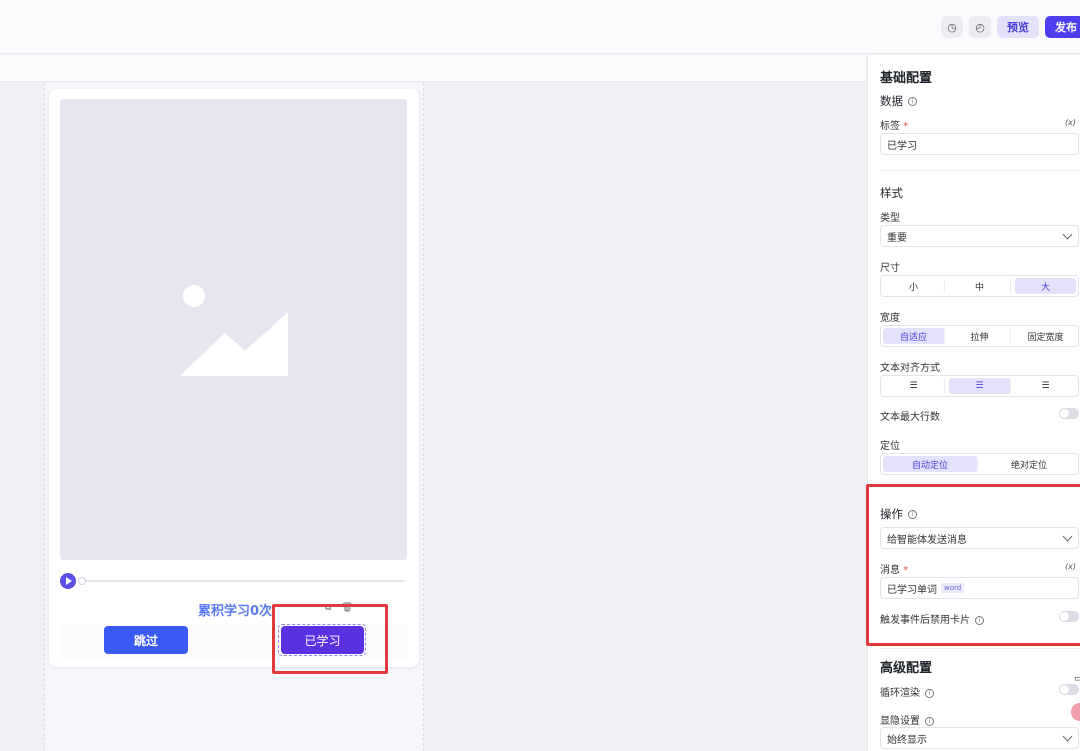 The width and height of the screenshot is (1080, 751). I want to click on size-option-medium: 中, so click(980, 286).